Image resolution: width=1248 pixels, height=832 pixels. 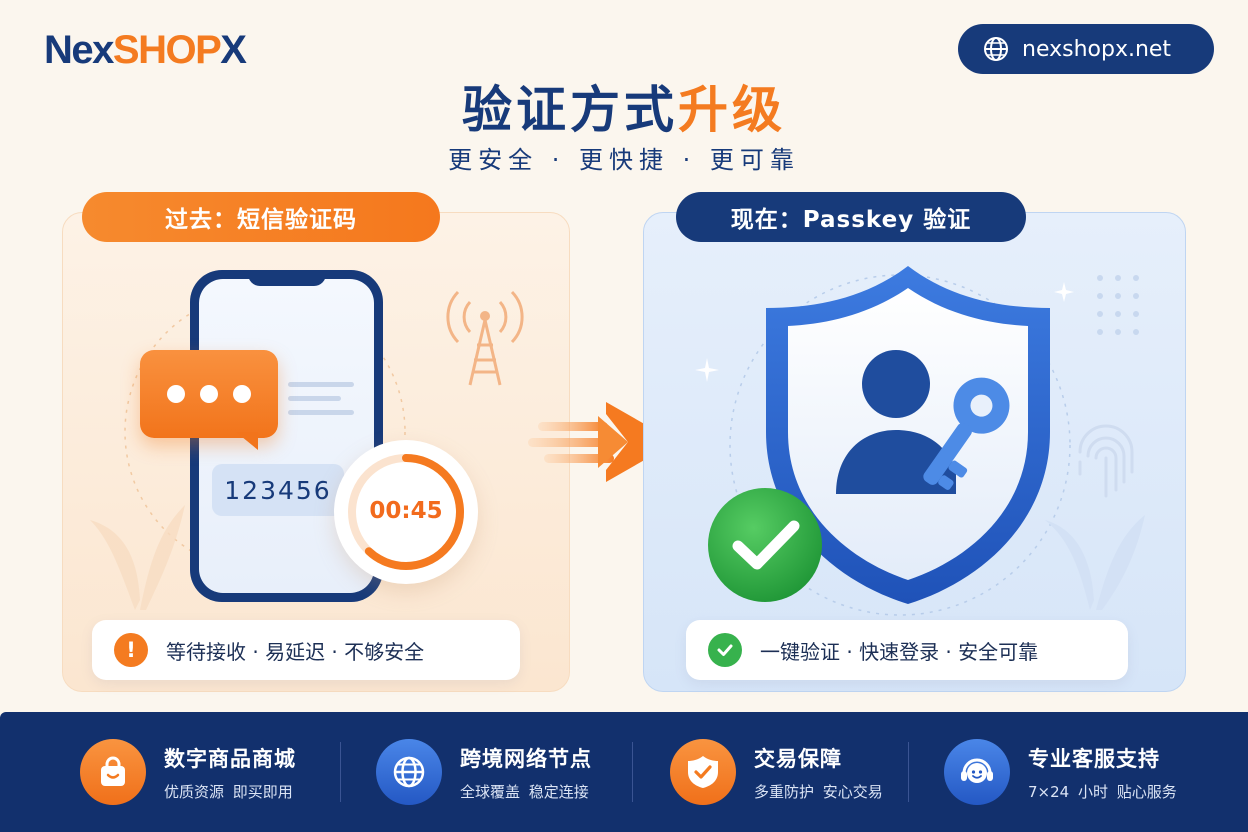 I want to click on feature-subtitle: 优质资源 即买即用, so click(x=228, y=791).